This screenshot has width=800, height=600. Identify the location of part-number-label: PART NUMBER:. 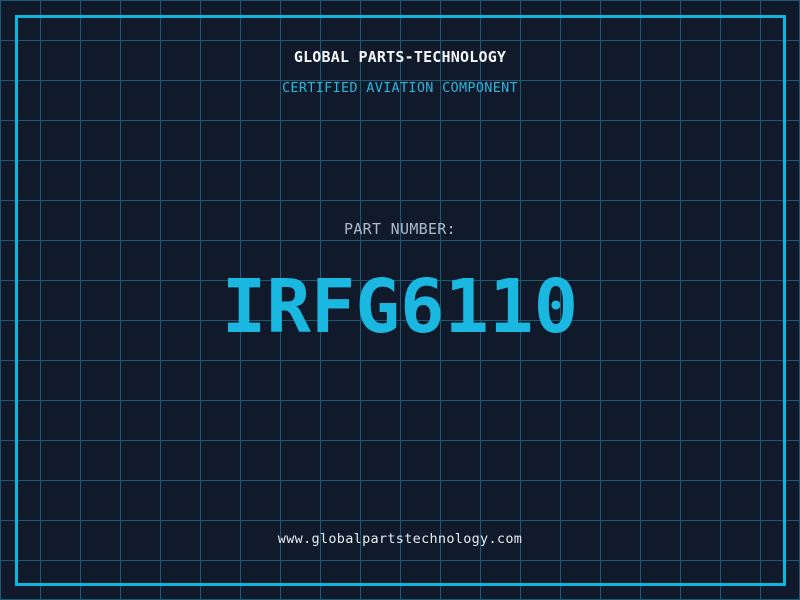
(400, 229).